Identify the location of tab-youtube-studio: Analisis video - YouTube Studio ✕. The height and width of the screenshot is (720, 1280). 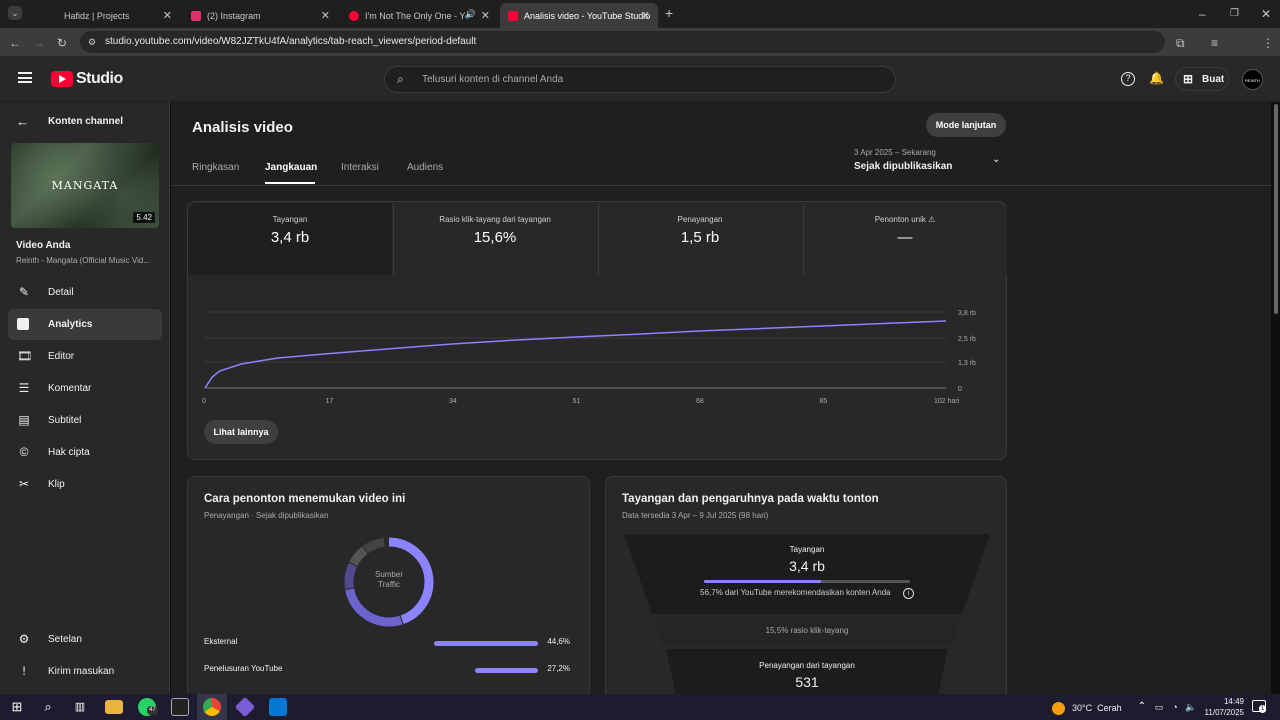
(579, 15).